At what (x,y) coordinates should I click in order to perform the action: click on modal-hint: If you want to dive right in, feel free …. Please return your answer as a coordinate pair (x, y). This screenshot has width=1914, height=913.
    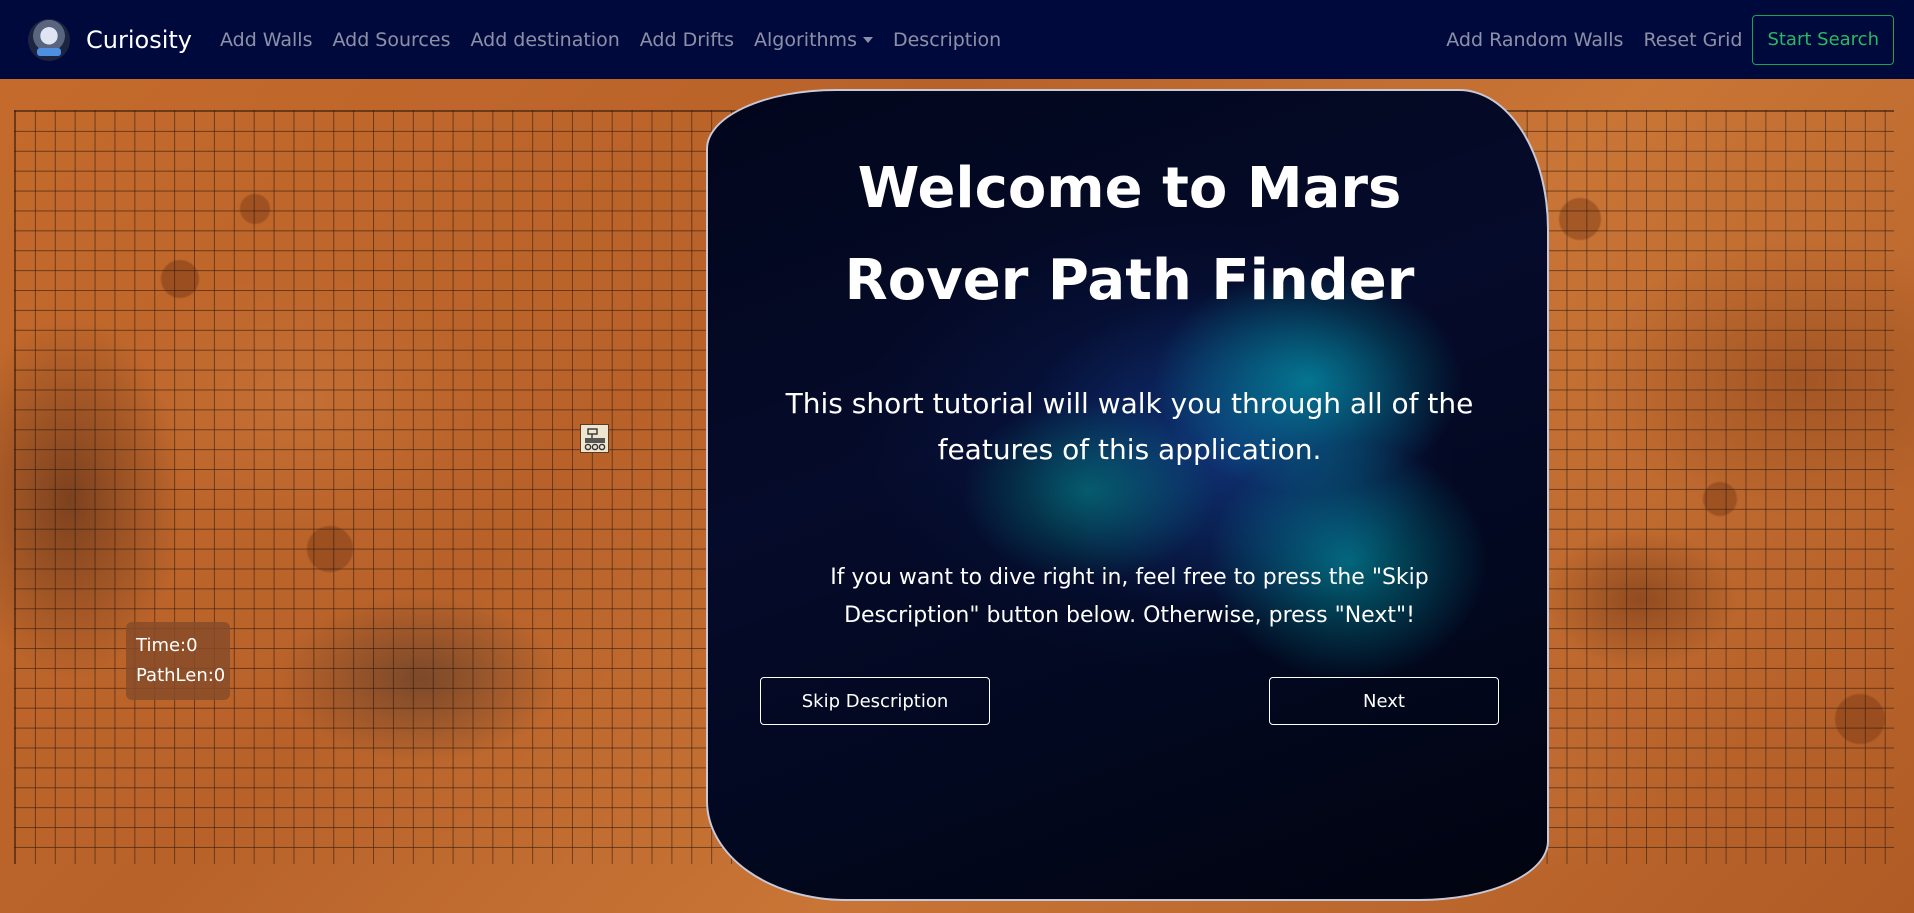
    Looking at the image, I should click on (1129, 596).